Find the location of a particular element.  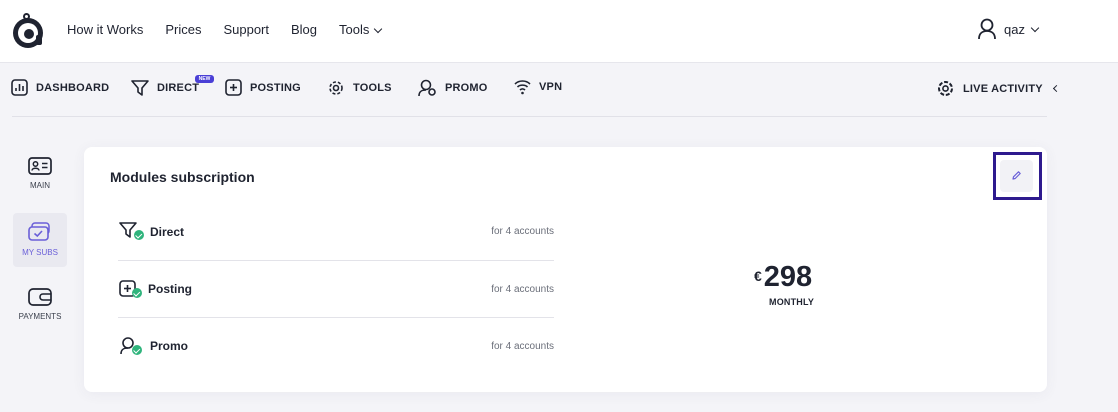

chevron-left-icon is located at coordinates (1056, 88).